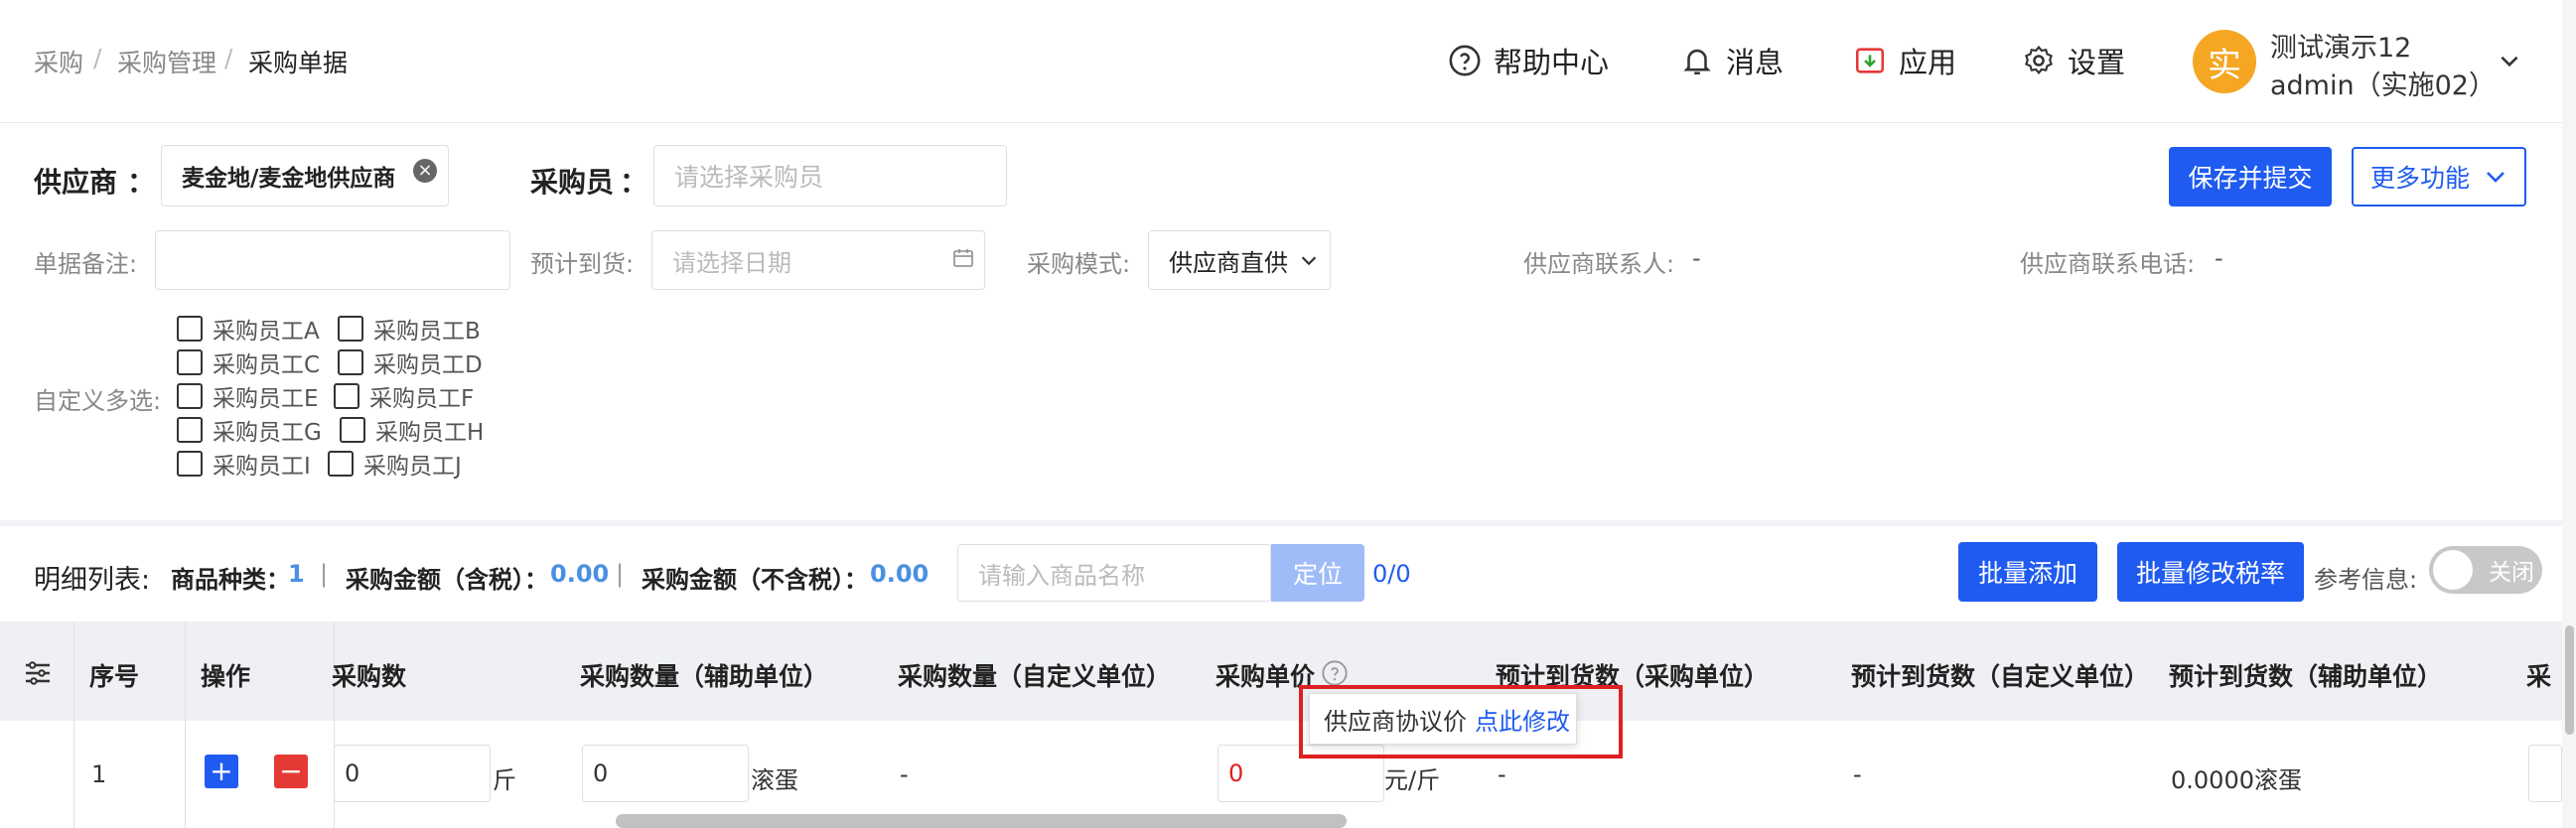 The width and height of the screenshot is (2576, 828). Describe the element at coordinates (2453, 570) in the screenshot. I see `toggle-knob` at that location.